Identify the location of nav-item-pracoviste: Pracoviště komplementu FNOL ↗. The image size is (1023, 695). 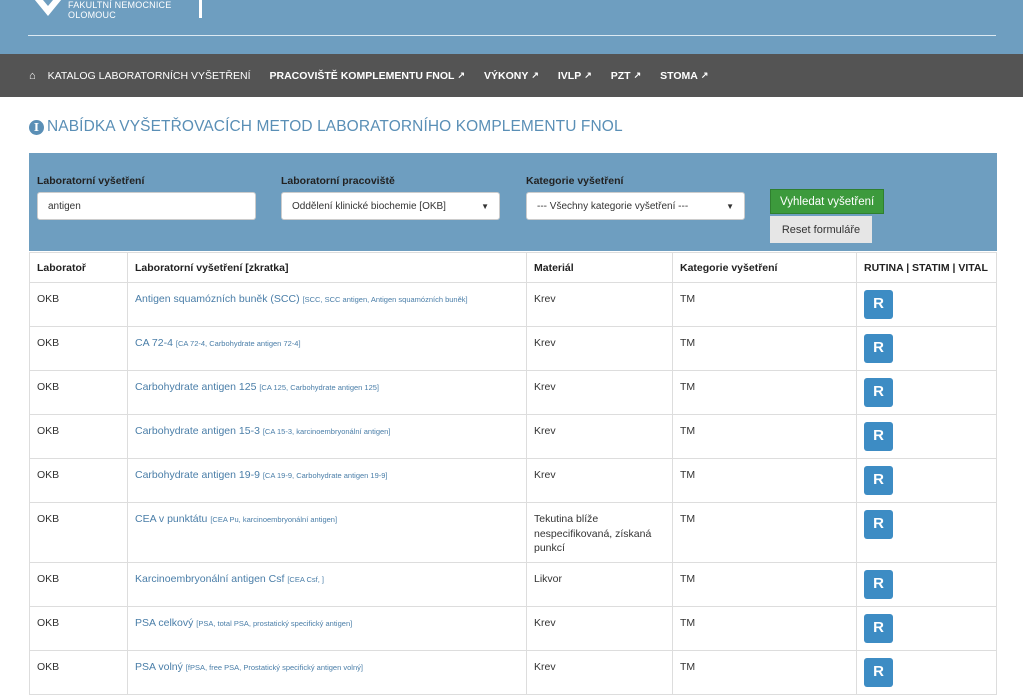
(367, 76).